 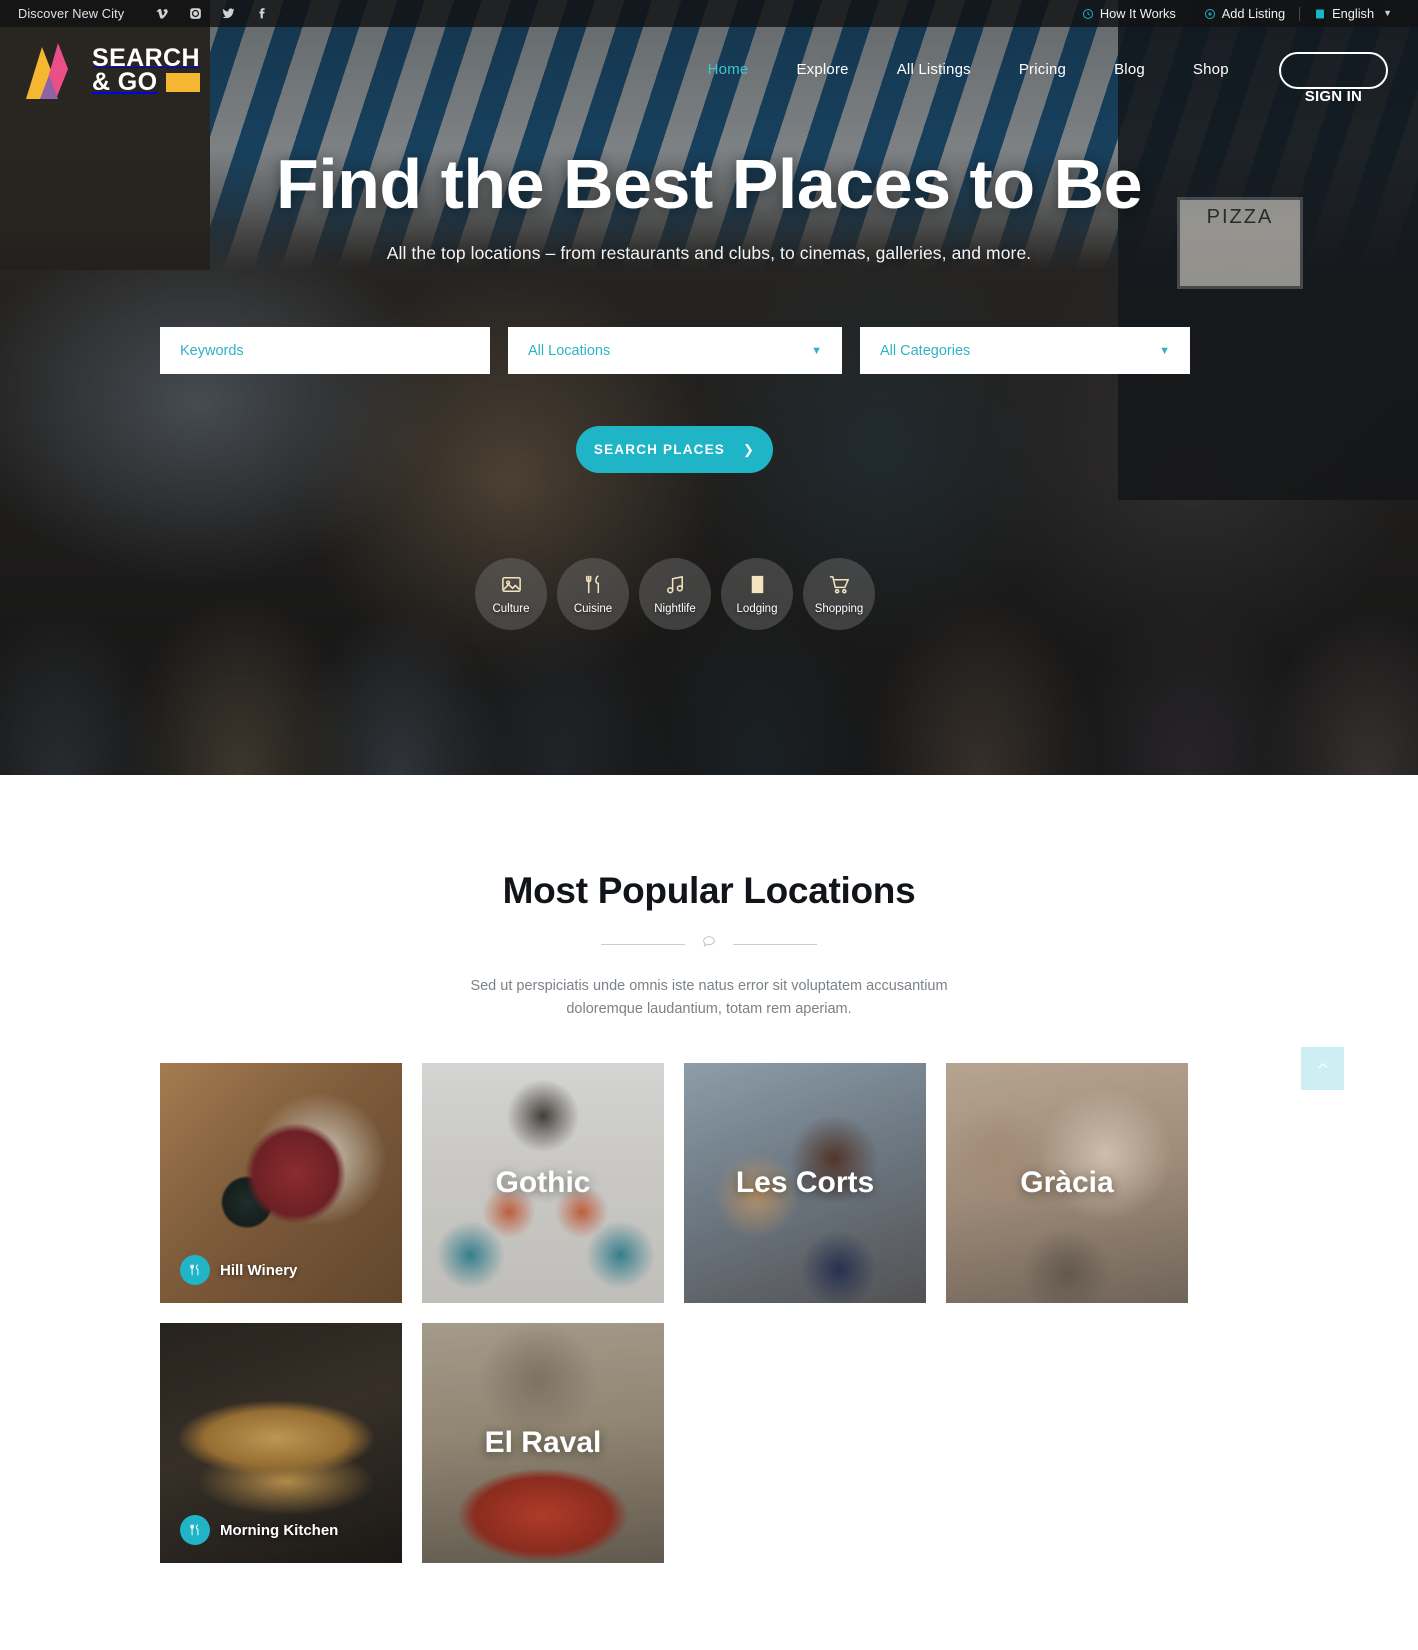 What do you see at coordinates (728, 70) in the screenshot?
I see `nav-item-home: Home` at bounding box center [728, 70].